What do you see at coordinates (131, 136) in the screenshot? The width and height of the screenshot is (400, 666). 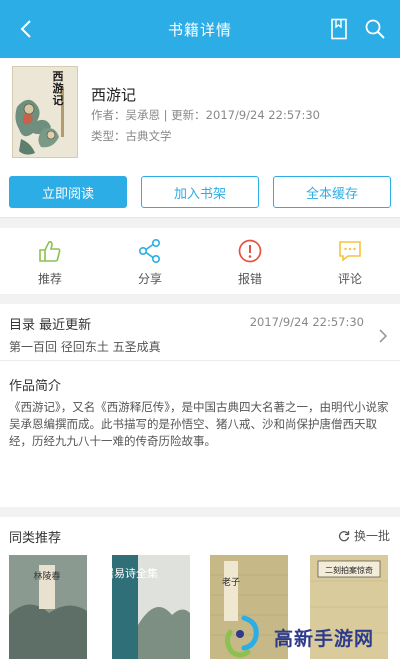 I see `genre-line: 类型：古典文学` at bounding box center [131, 136].